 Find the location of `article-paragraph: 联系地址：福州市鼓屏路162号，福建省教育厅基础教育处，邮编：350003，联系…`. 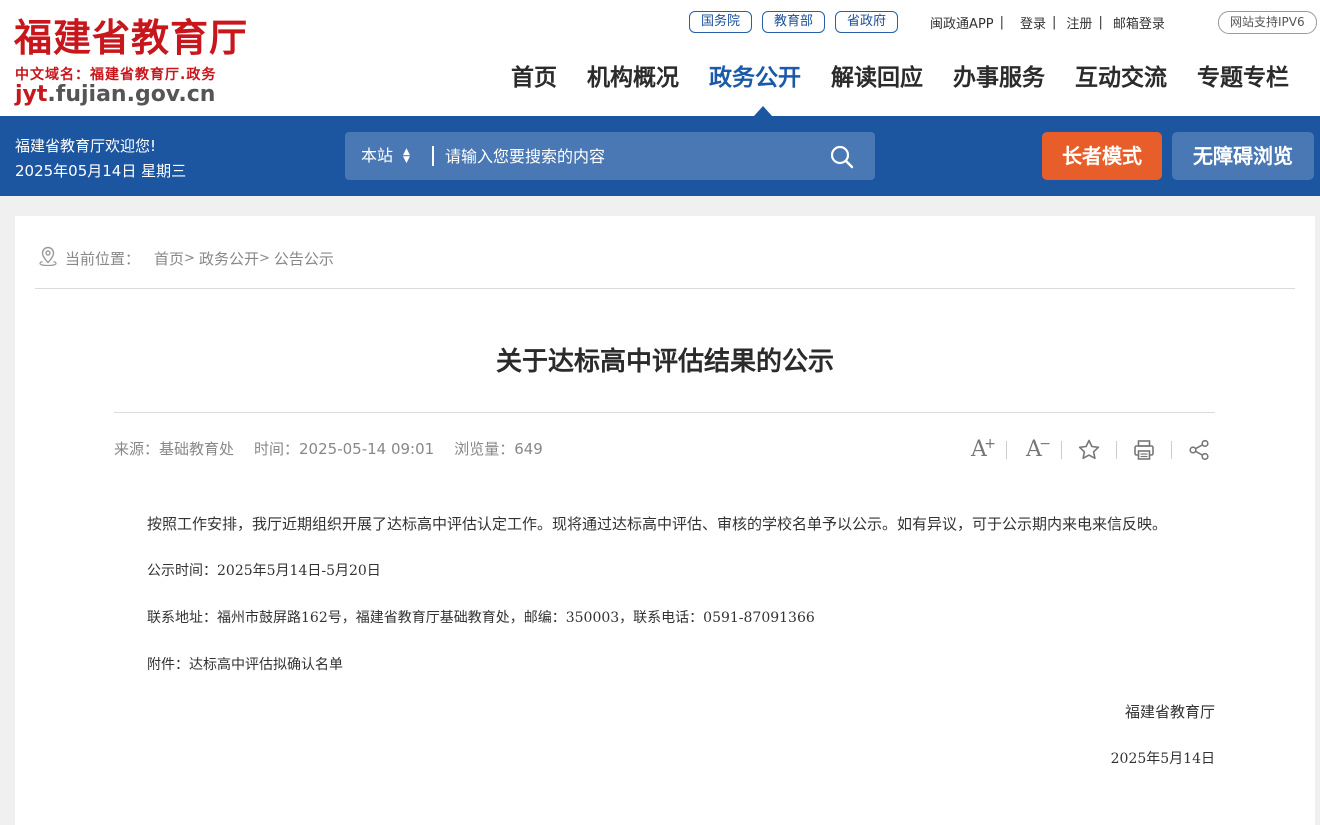

article-paragraph: 联系地址：福州市鼓屏路162号，福建省教育厅基础教育处，邮编：350003，联系… is located at coordinates (481, 618).